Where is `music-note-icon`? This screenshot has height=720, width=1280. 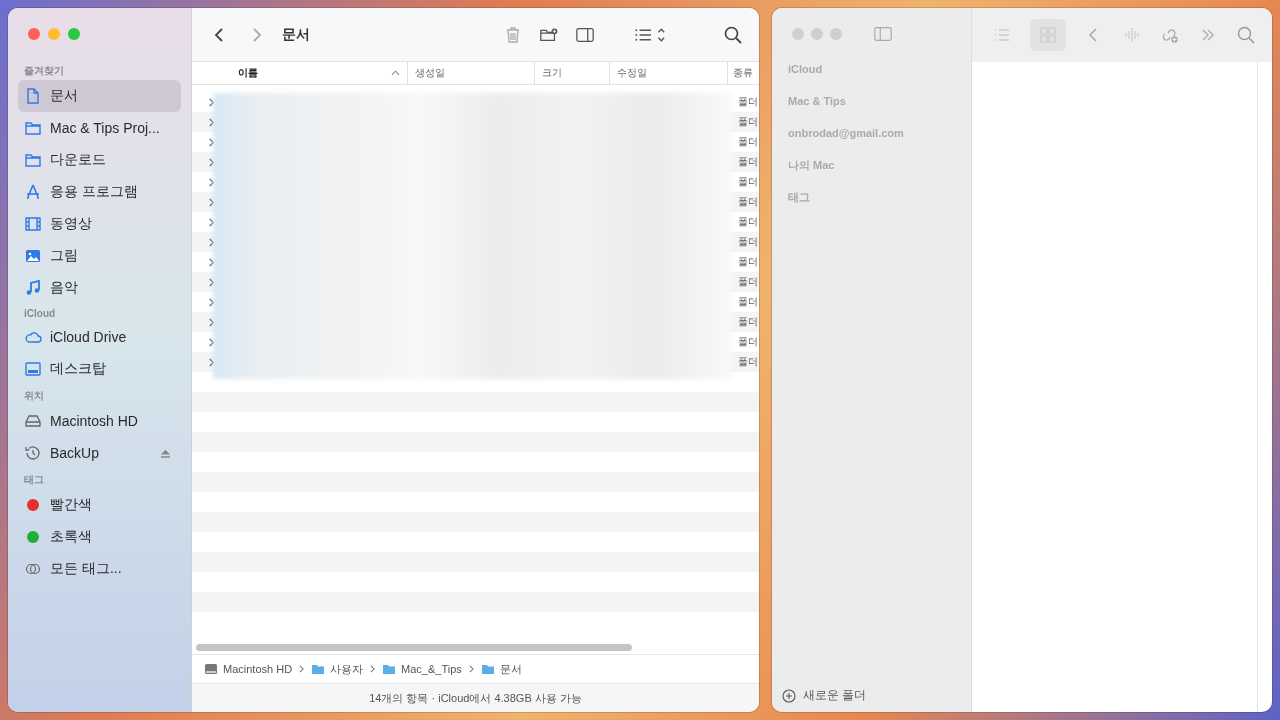 music-note-icon is located at coordinates (33, 288).